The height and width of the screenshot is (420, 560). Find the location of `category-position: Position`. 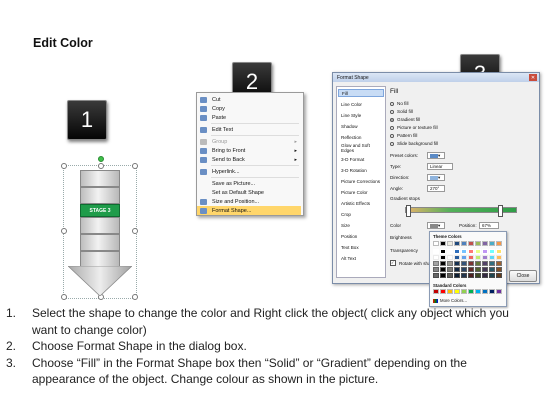

category-position: Position is located at coordinates (361, 236).